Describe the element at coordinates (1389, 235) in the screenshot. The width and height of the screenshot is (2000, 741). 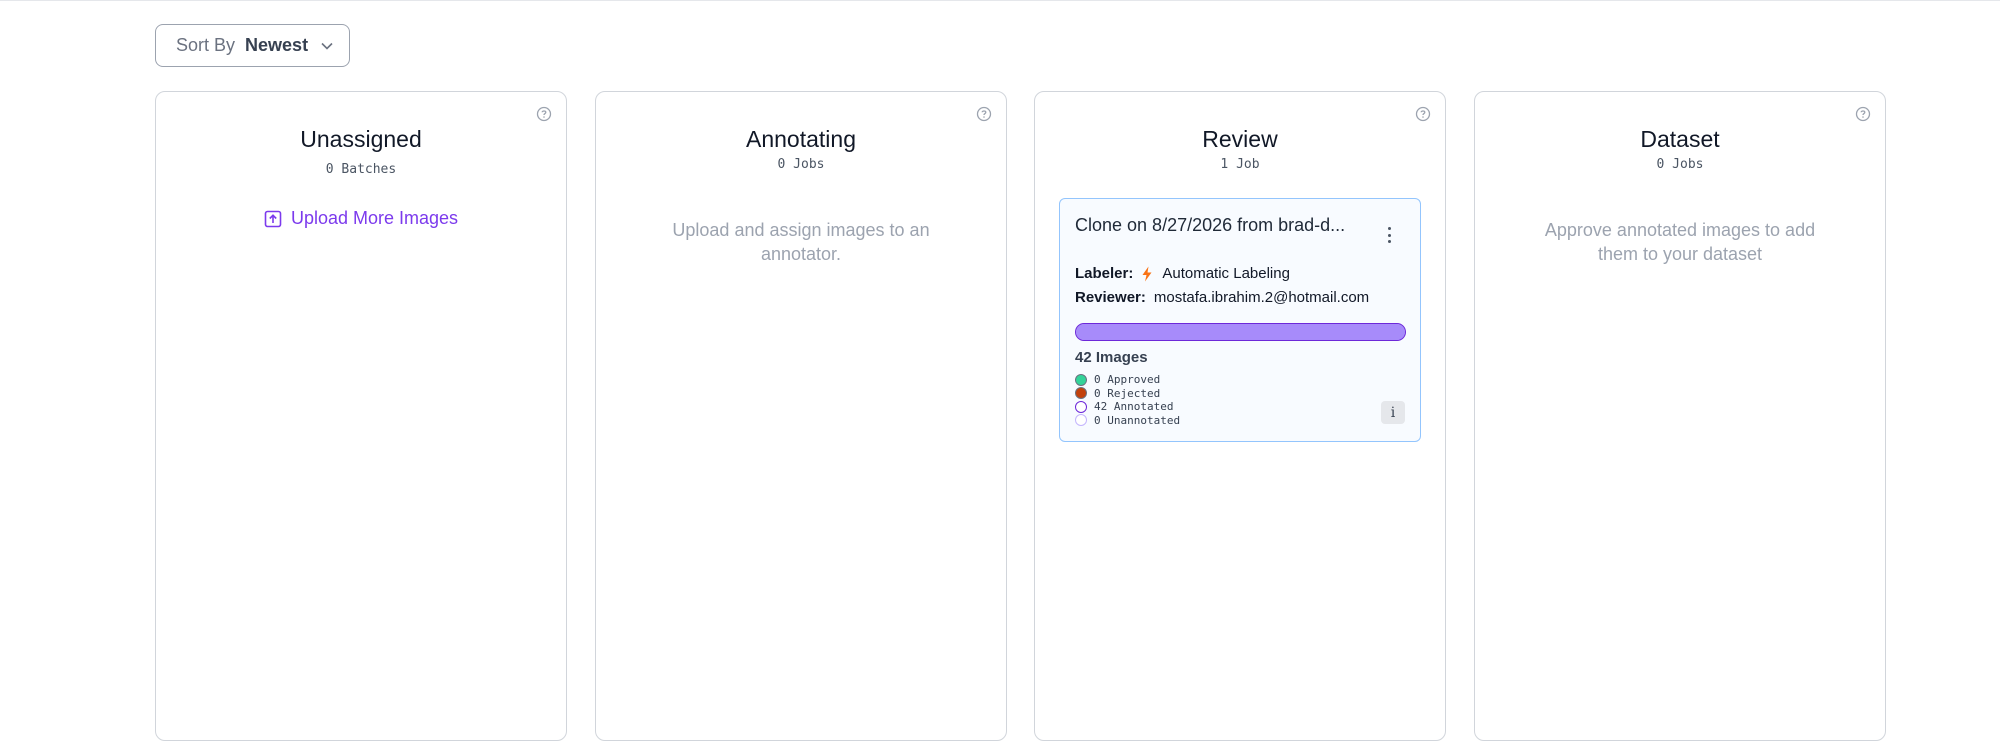
I see `vertical-dots-icon` at that location.